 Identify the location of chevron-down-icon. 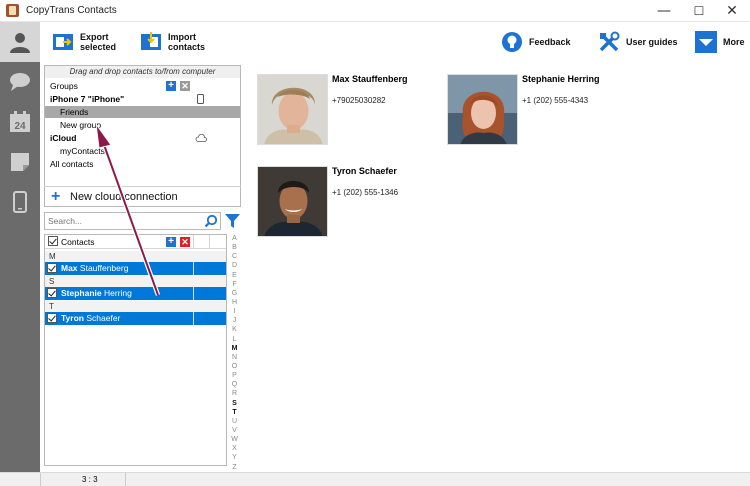
(706, 42).